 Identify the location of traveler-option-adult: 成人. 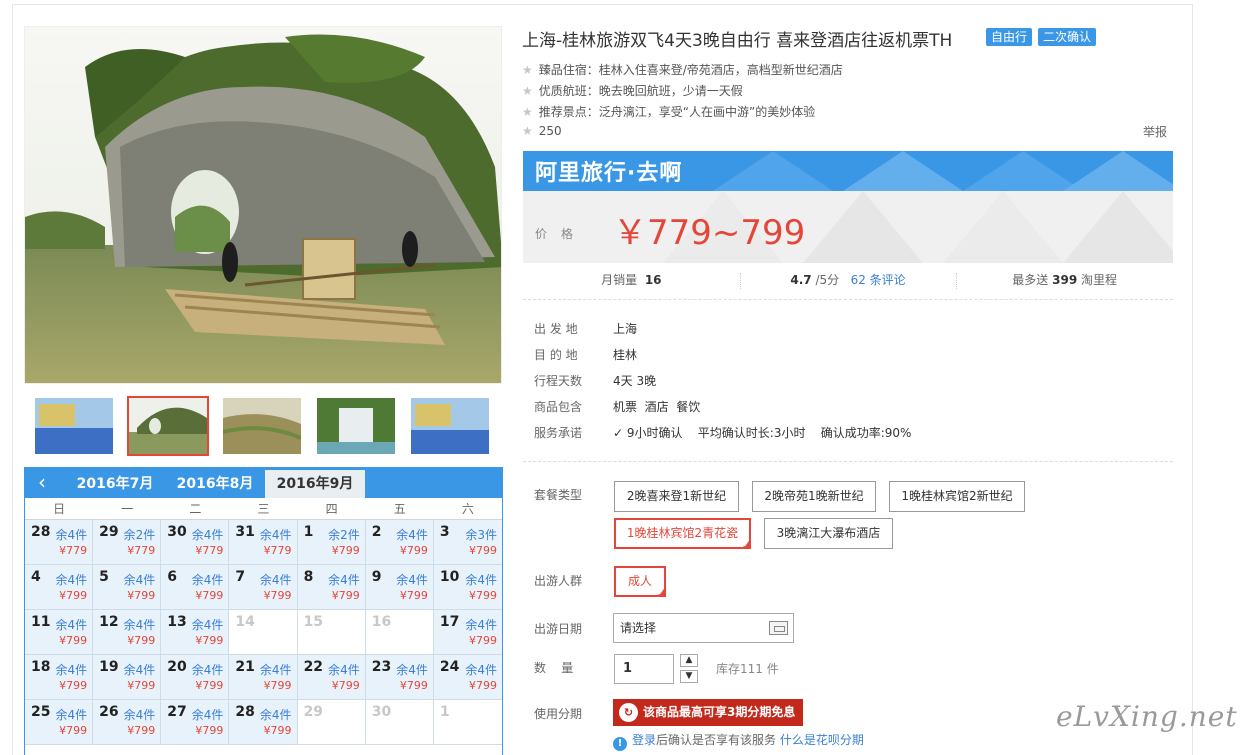
(640, 582).